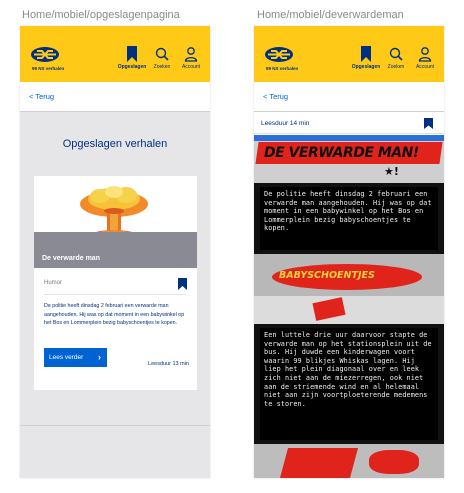 The width and height of the screenshot is (464, 493). I want to click on comic-red-burst, so click(319, 463).